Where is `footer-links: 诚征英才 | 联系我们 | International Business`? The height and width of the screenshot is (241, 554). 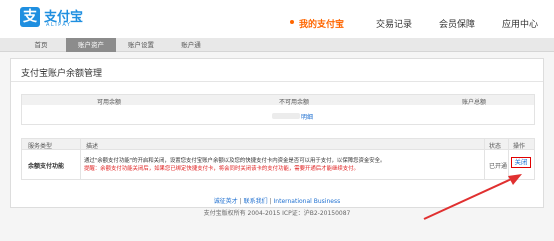
footer-links: 诚征英才 | 联系我们 | International Business is located at coordinates (277, 200).